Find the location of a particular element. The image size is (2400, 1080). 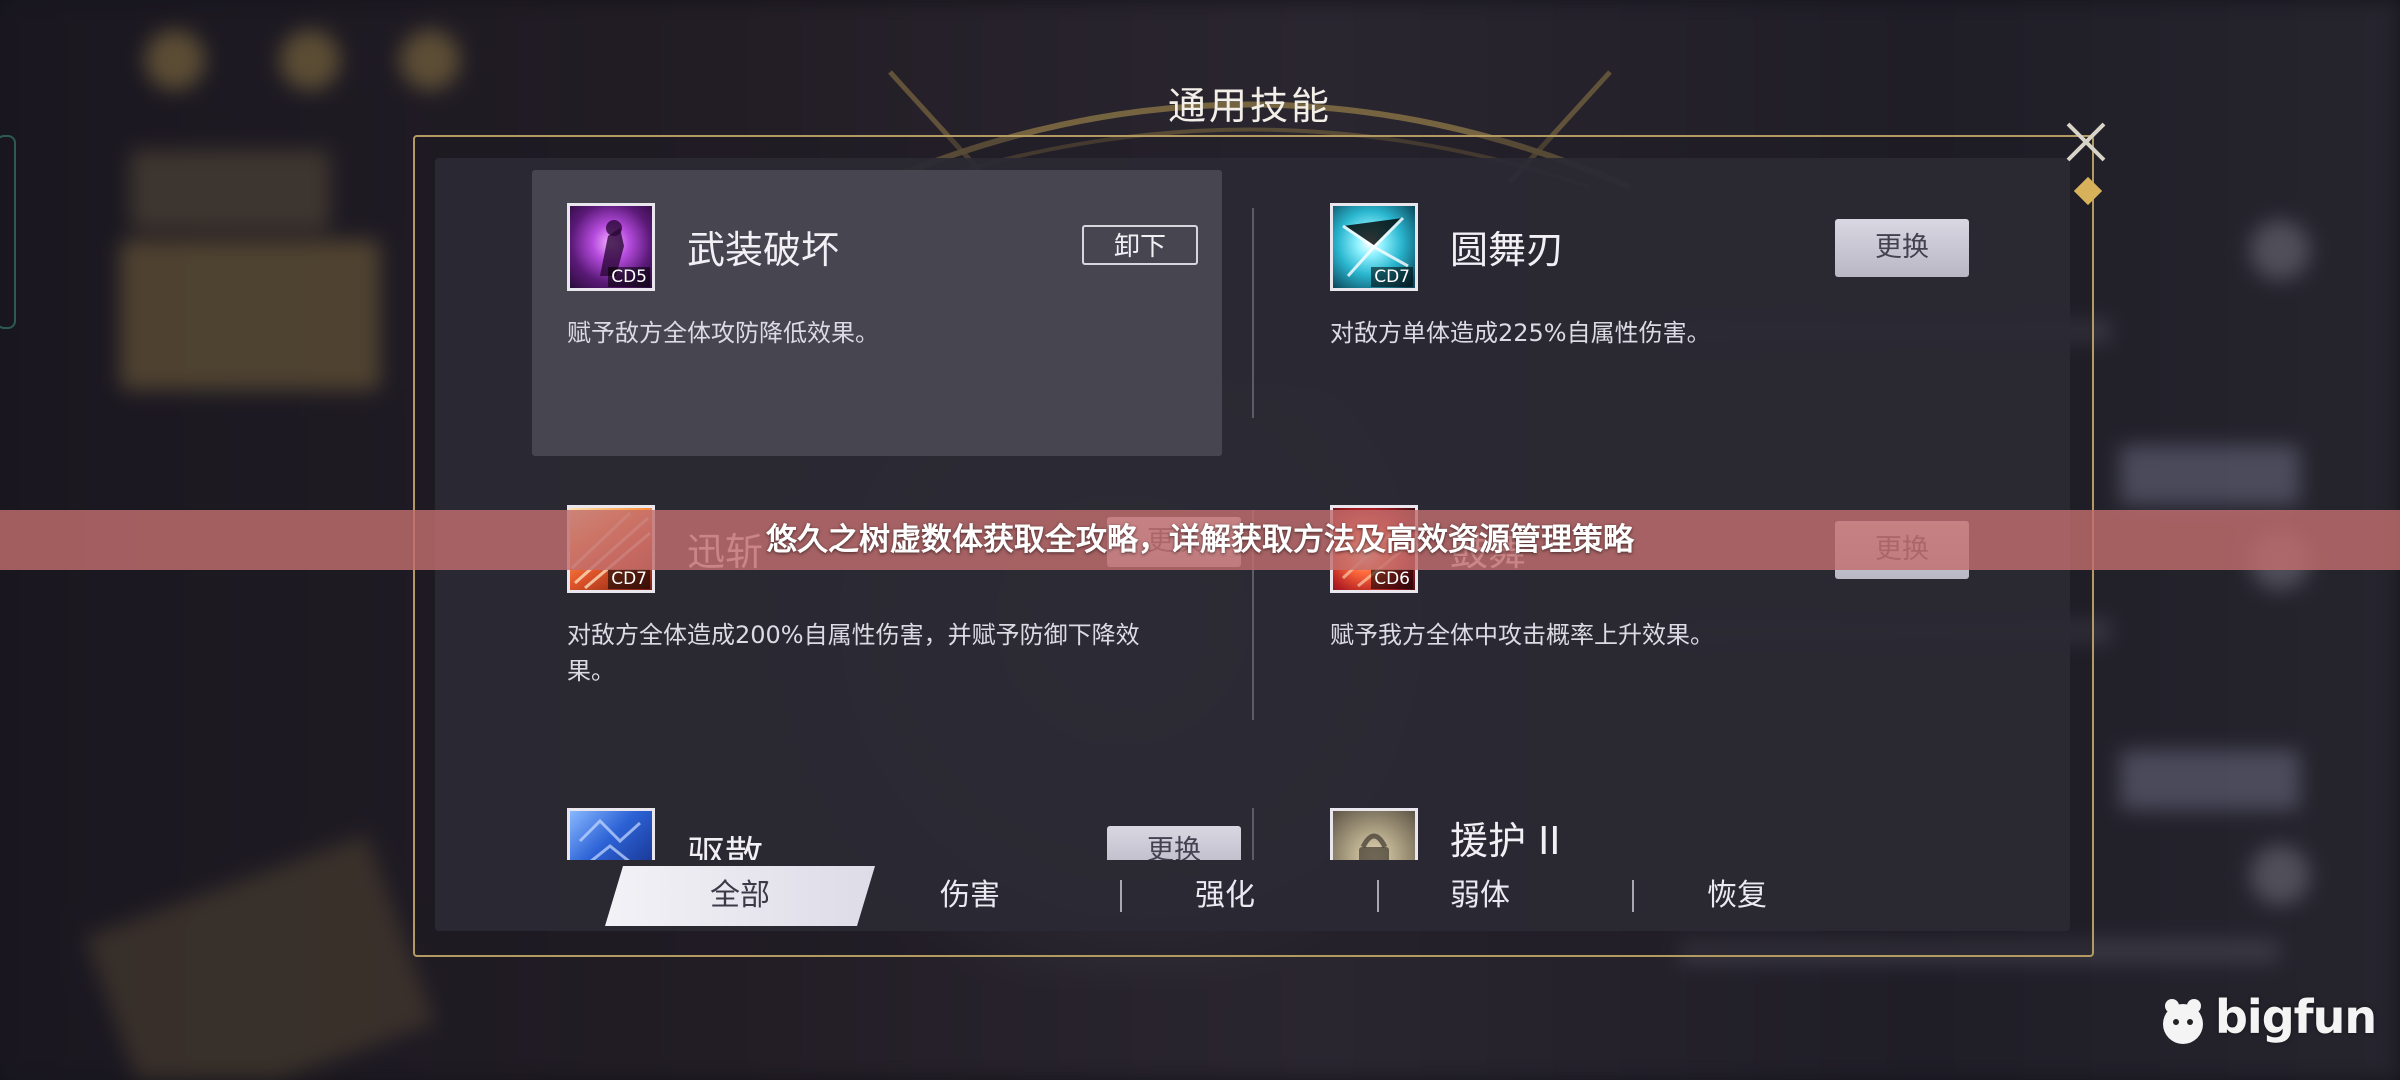

skill-item: 援护 II is located at coordinates (1650, 834).